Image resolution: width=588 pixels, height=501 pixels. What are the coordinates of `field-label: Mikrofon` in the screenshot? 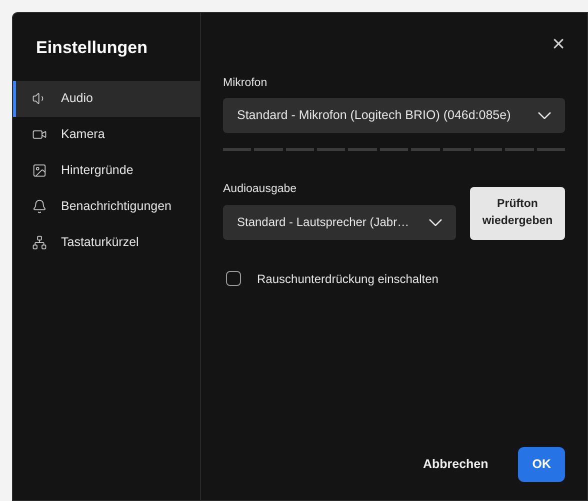 It's located at (245, 83).